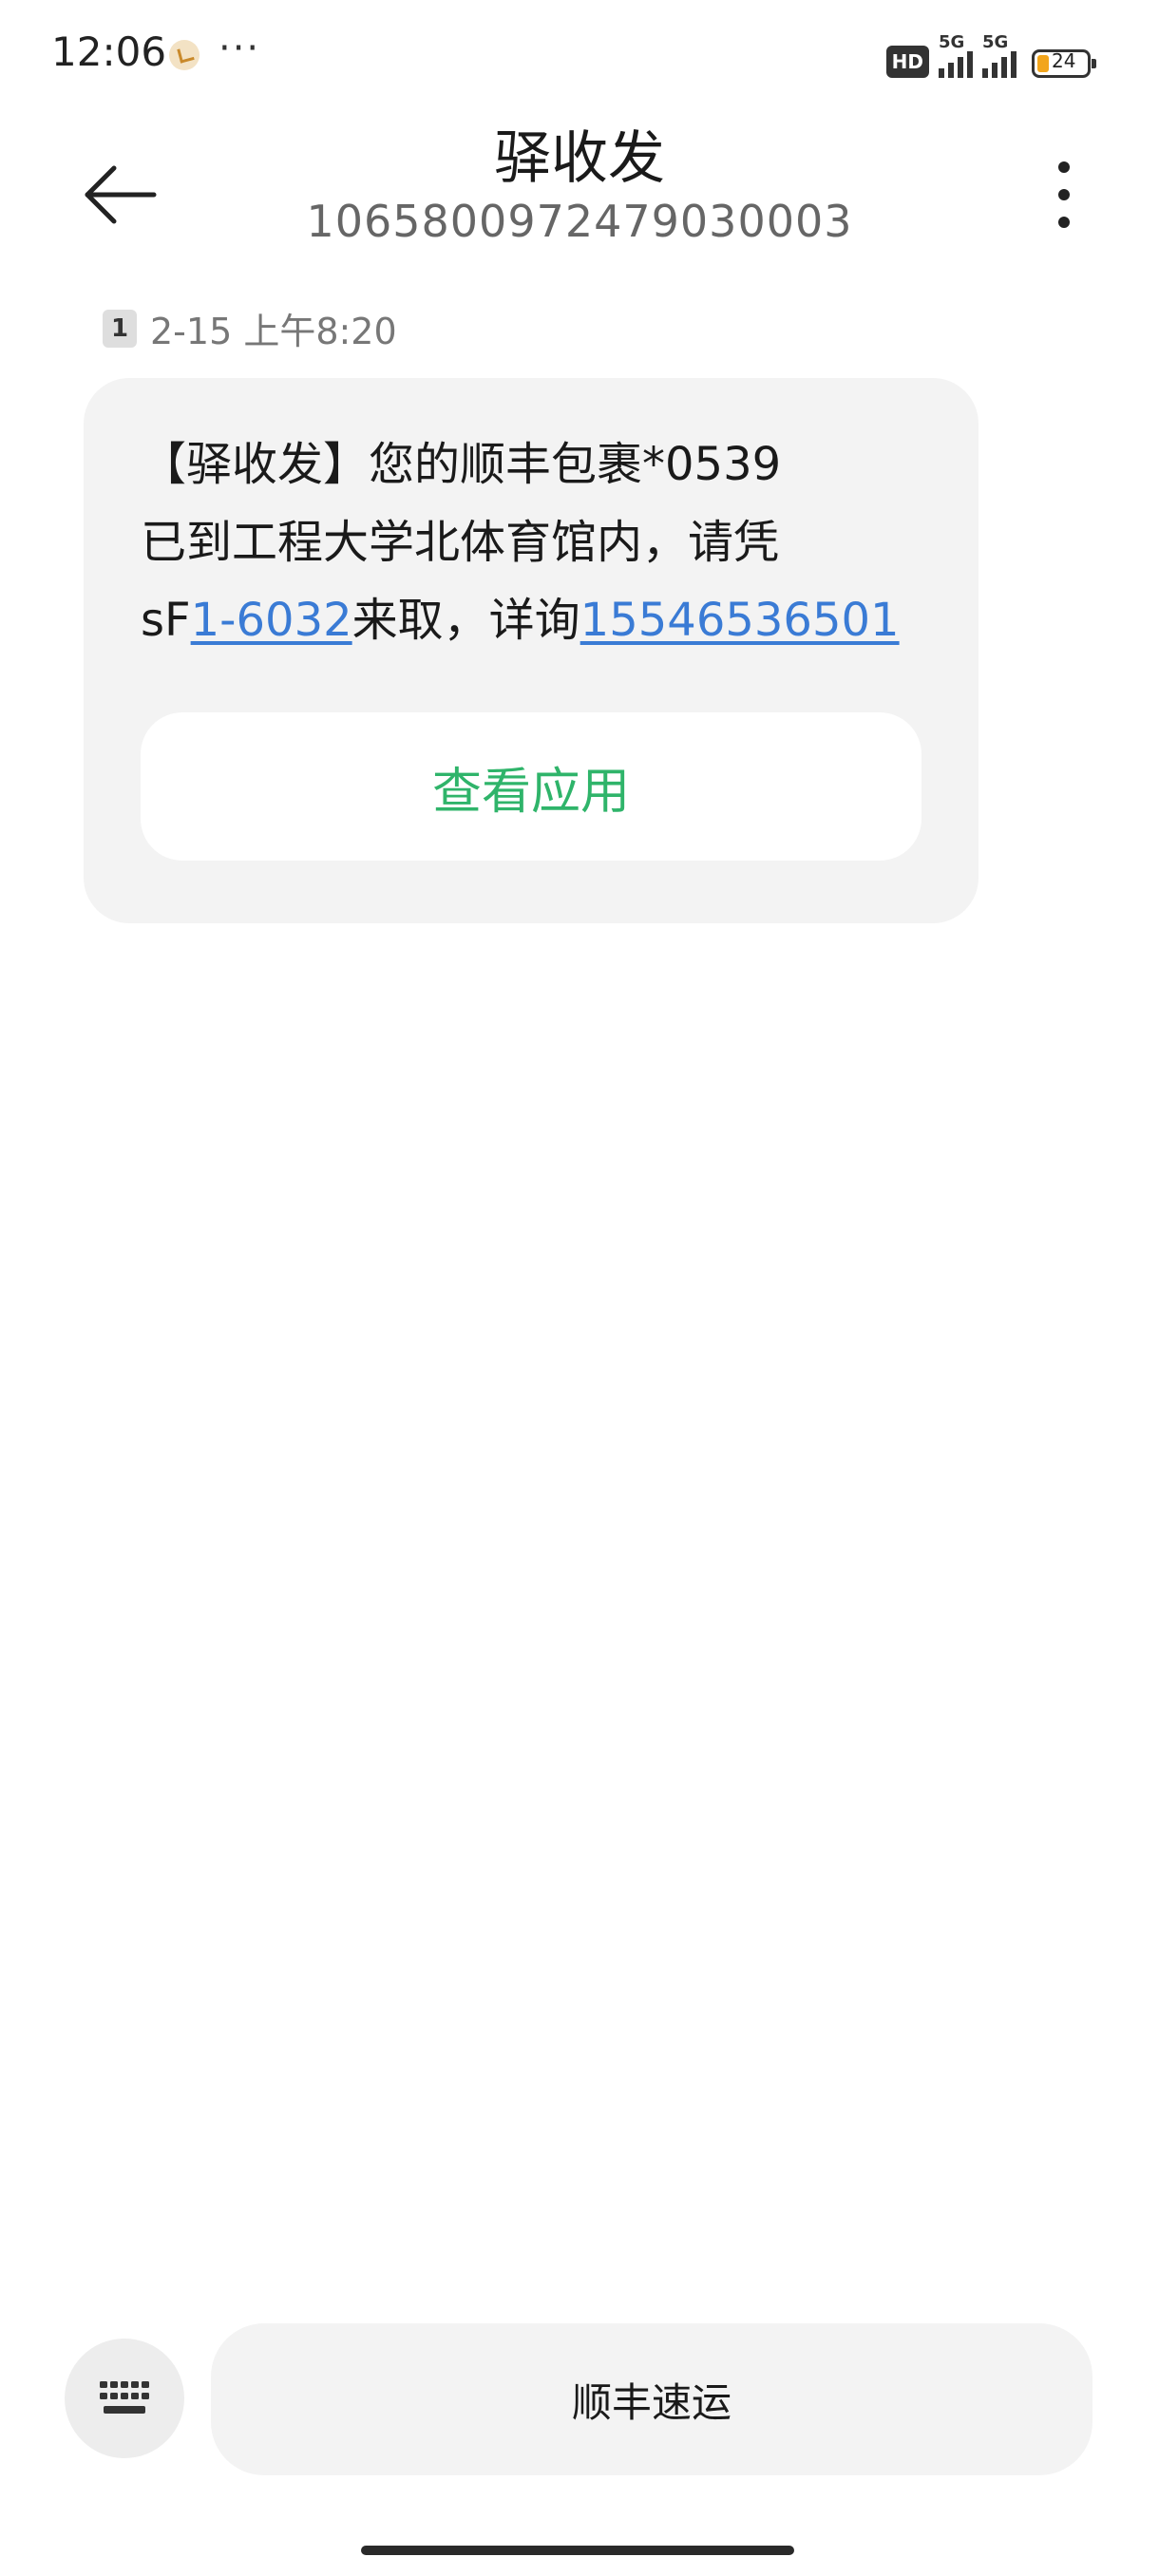 This screenshot has height=2576, width=1159. I want to click on home-indicator, so click(577, 2550).